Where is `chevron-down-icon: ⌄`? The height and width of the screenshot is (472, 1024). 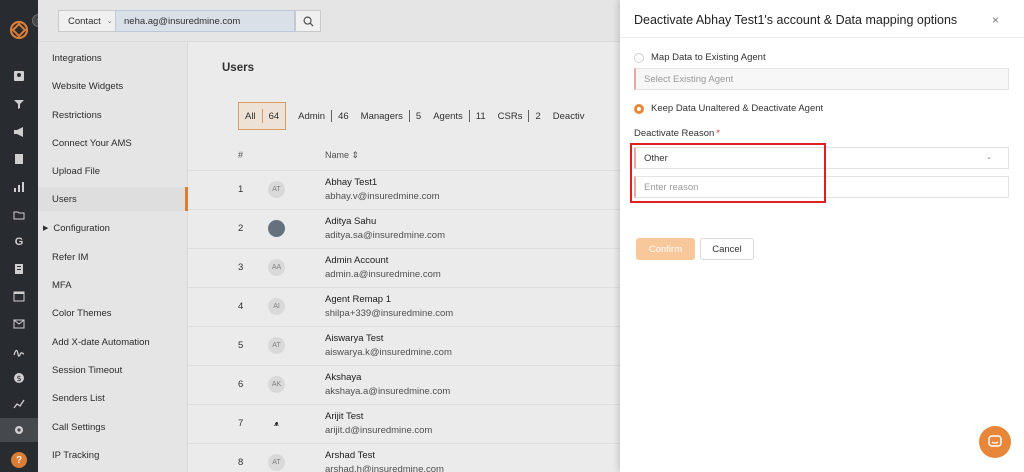
chevron-down-icon: ⌄ is located at coordinates (989, 157).